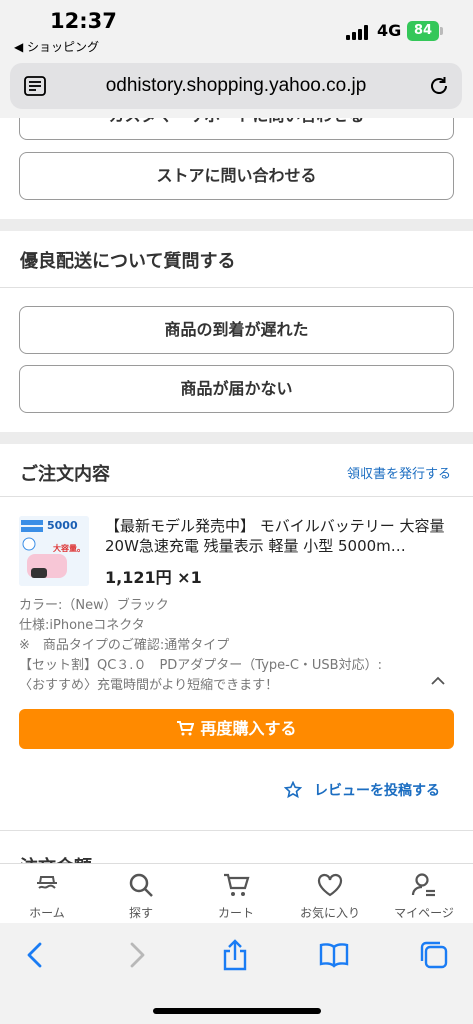 The image size is (473, 1024). What do you see at coordinates (149, 685) in the screenshot?
I see `spec-recommend: 〈おすすめ〉充電時間がより短縮できます！` at bounding box center [149, 685].